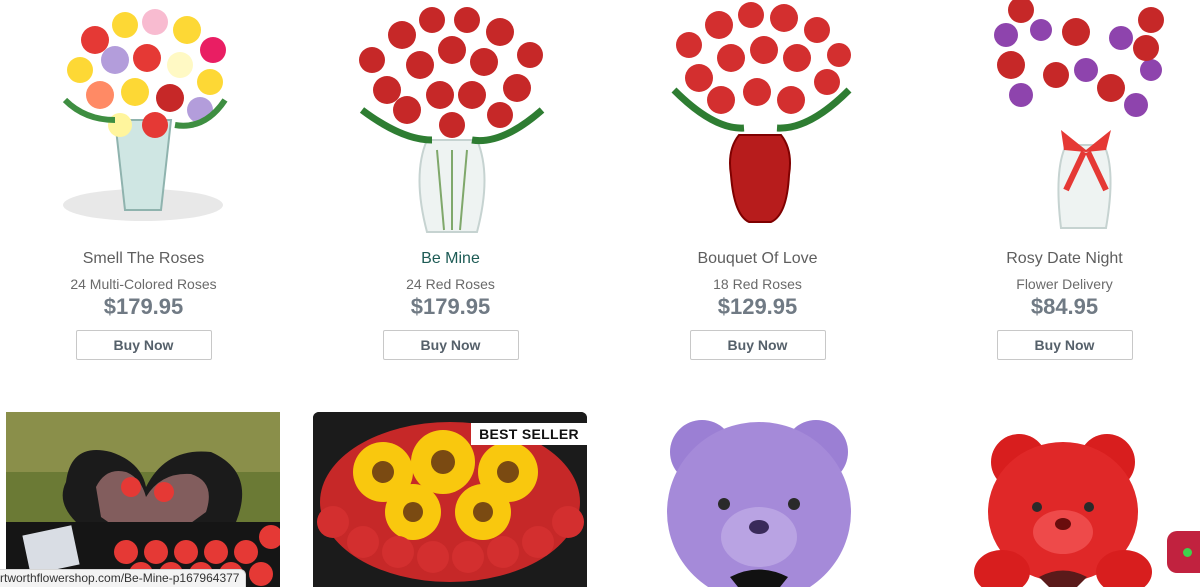  Describe the element at coordinates (1064, 118) in the screenshot. I see `roses-purple-flowers-image` at that location.